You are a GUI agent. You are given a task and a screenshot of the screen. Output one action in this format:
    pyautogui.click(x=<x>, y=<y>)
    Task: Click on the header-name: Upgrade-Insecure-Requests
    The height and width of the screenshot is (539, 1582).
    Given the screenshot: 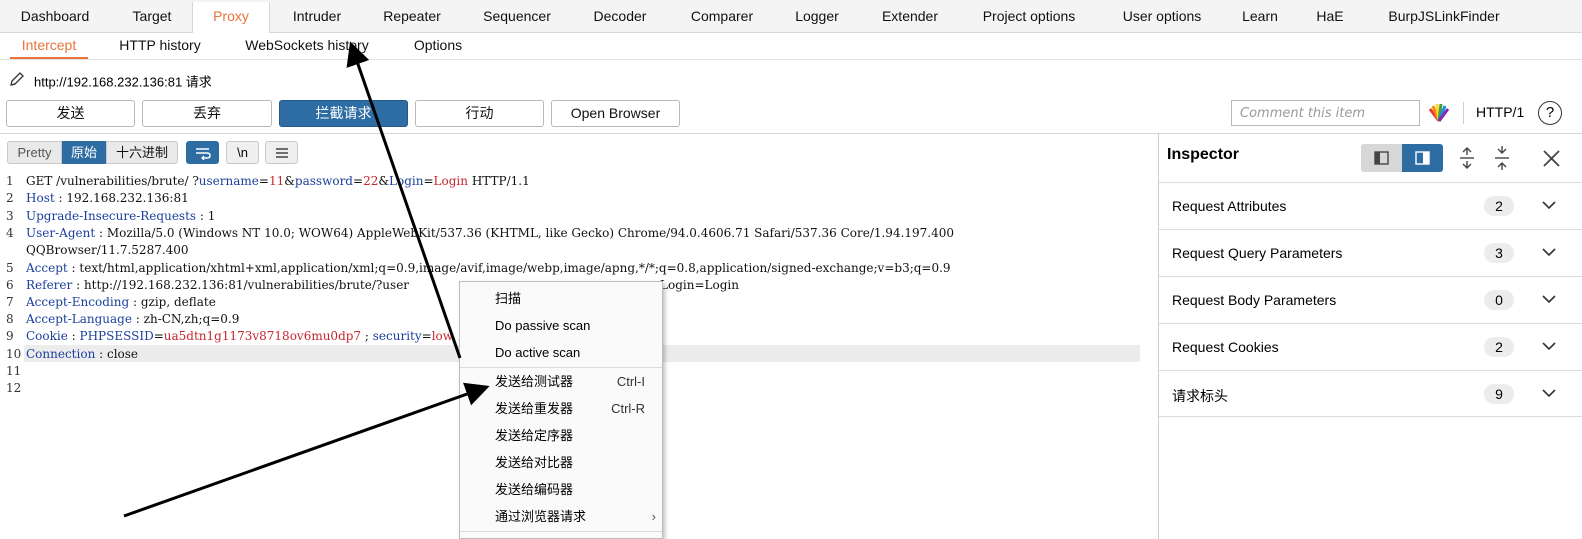 What is the action you would take?
    pyautogui.click(x=111, y=216)
    